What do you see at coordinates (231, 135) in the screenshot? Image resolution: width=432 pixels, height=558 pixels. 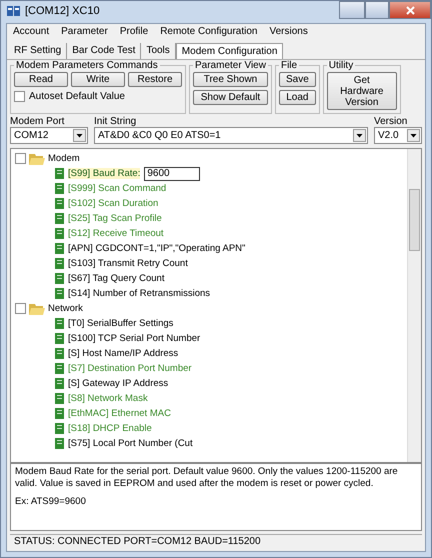 I see `dropdown: AT&D0 &C0 Q0 E0 ATS0=1` at bounding box center [231, 135].